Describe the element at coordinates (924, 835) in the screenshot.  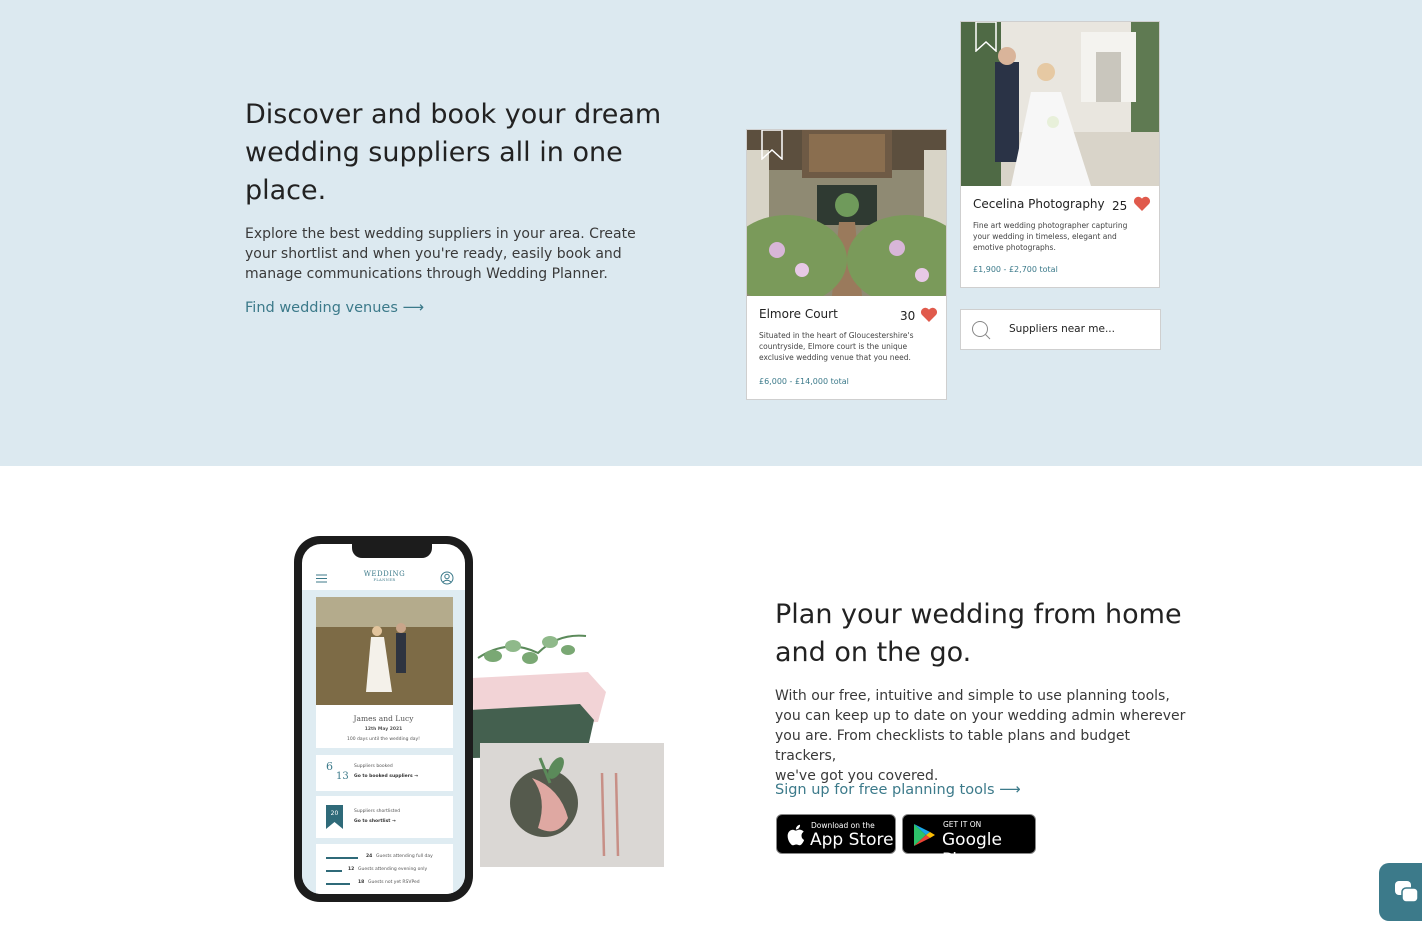
I see `google-play-icon` at that location.